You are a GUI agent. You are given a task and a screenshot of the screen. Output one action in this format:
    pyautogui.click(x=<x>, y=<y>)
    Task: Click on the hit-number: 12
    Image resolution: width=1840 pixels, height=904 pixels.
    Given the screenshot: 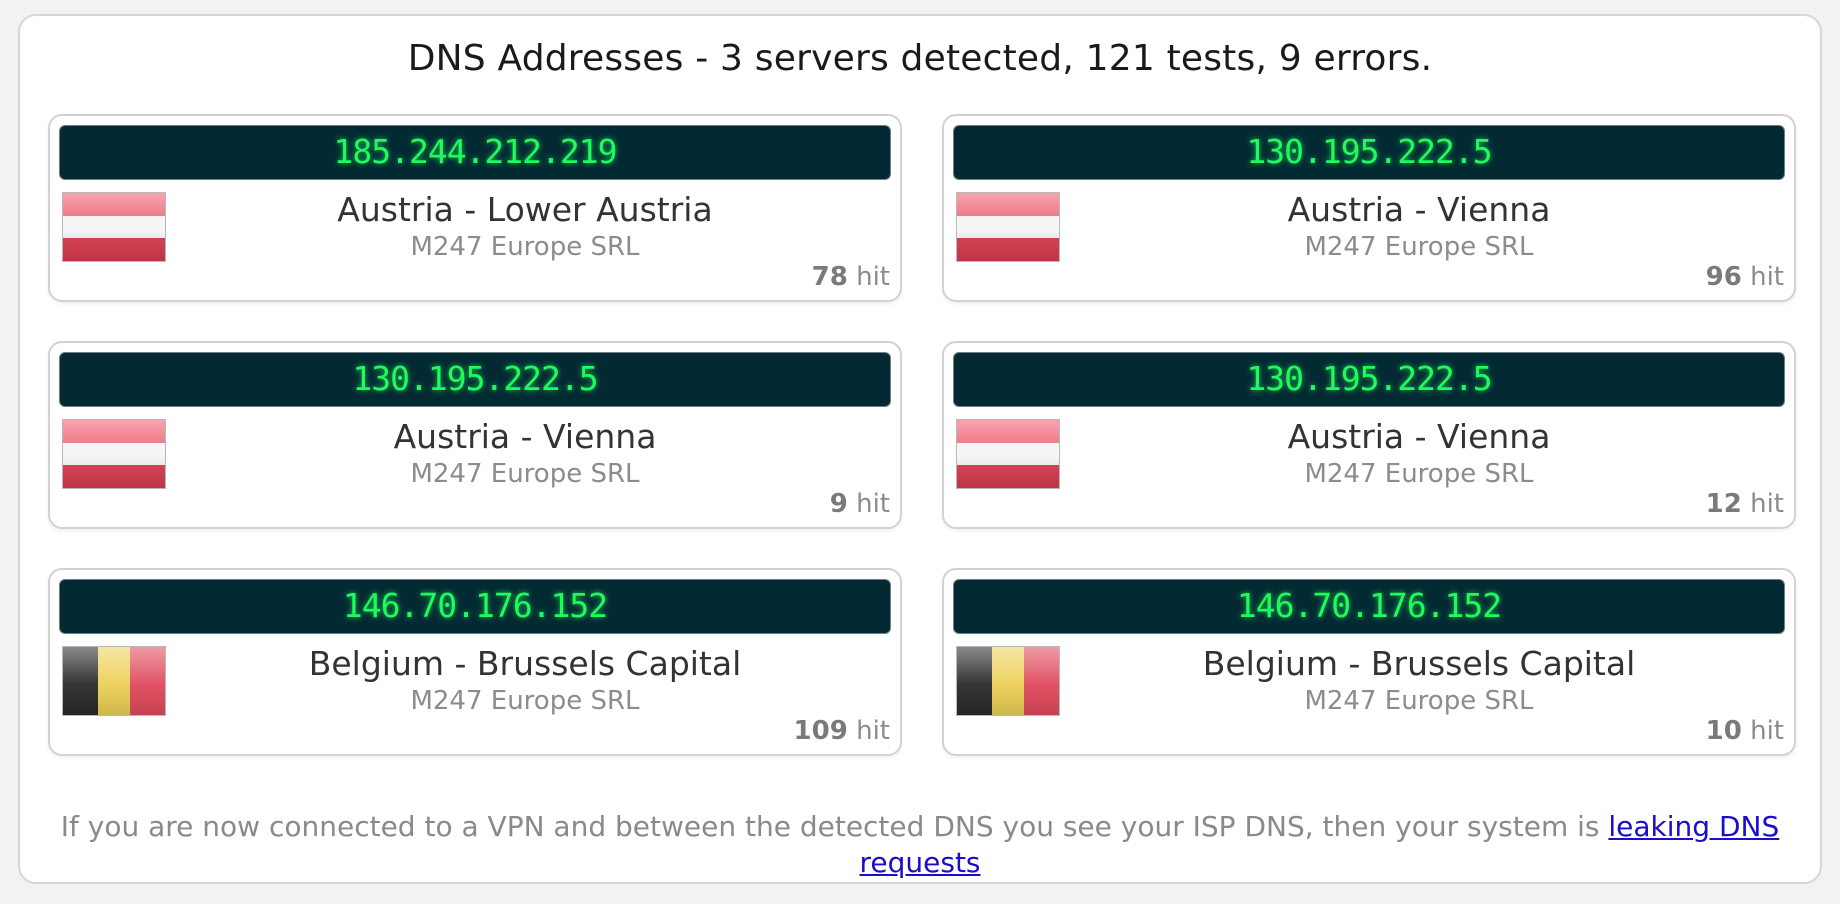 What is the action you would take?
    pyautogui.click(x=1723, y=504)
    